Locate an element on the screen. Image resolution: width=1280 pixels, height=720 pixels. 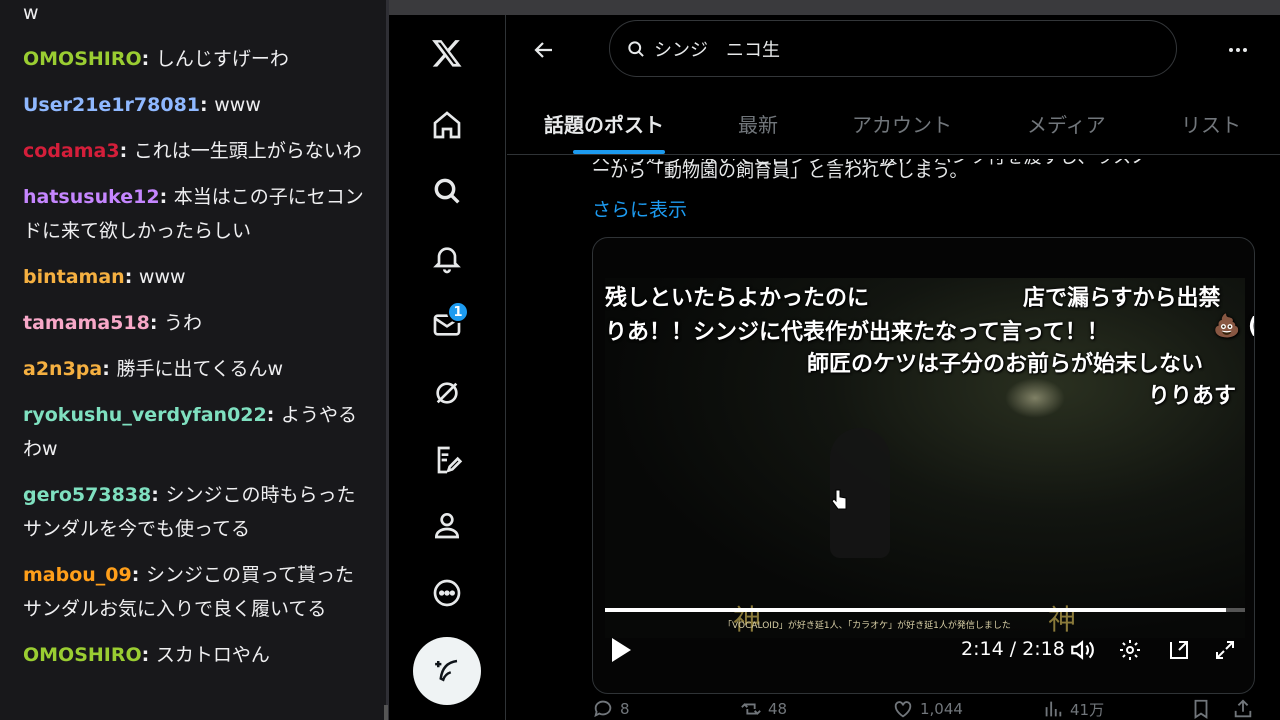
chat-message: tamama518: うわ is located at coordinates (195, 323).